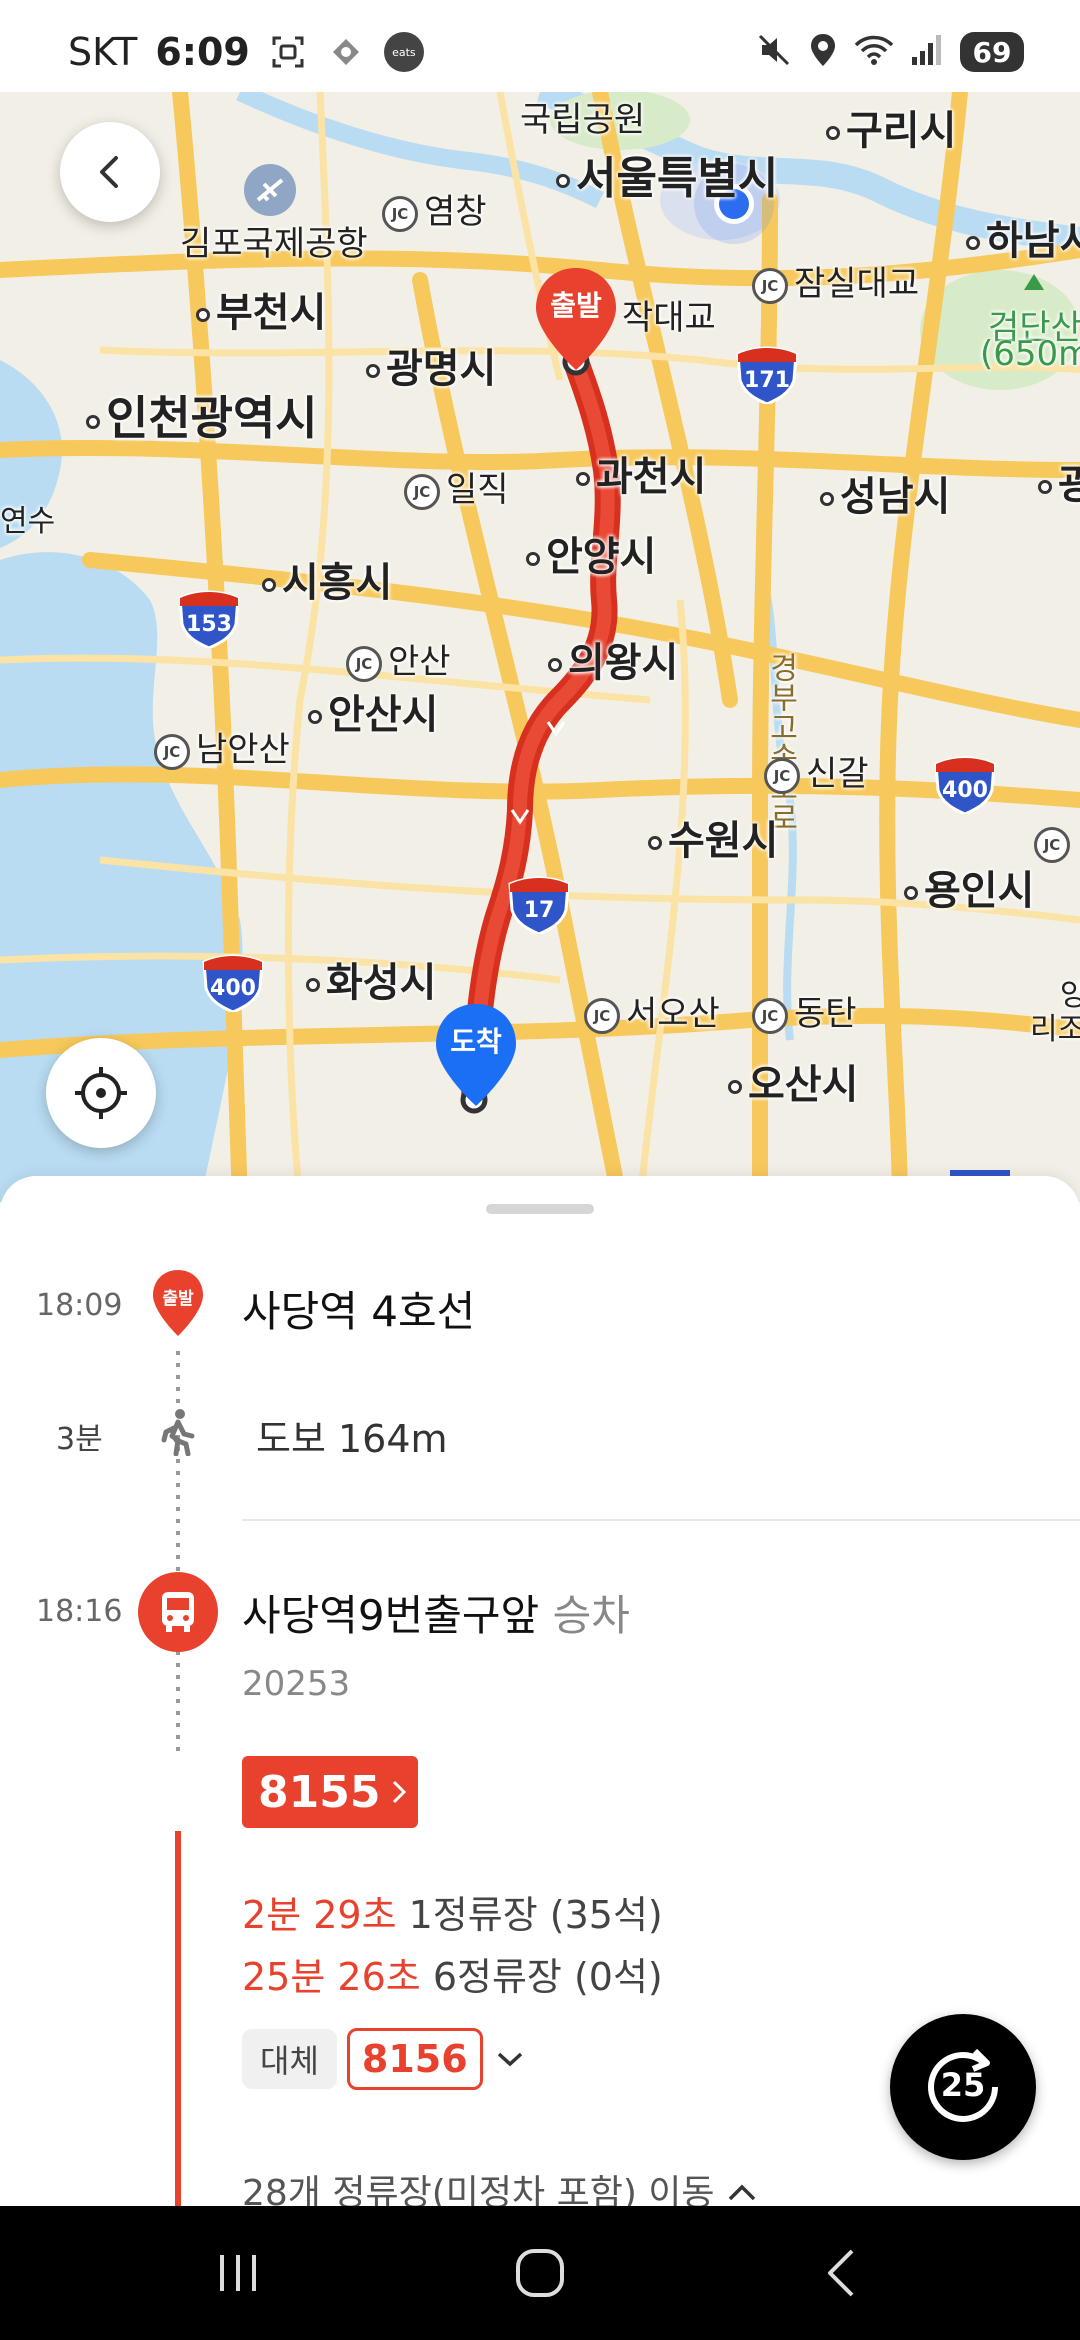 The width and height of the screenshot is (1080, 2340). Describe the element at coordinates (767, 376) in the screenshot. I see `highway-shield-171: 171` at that location.